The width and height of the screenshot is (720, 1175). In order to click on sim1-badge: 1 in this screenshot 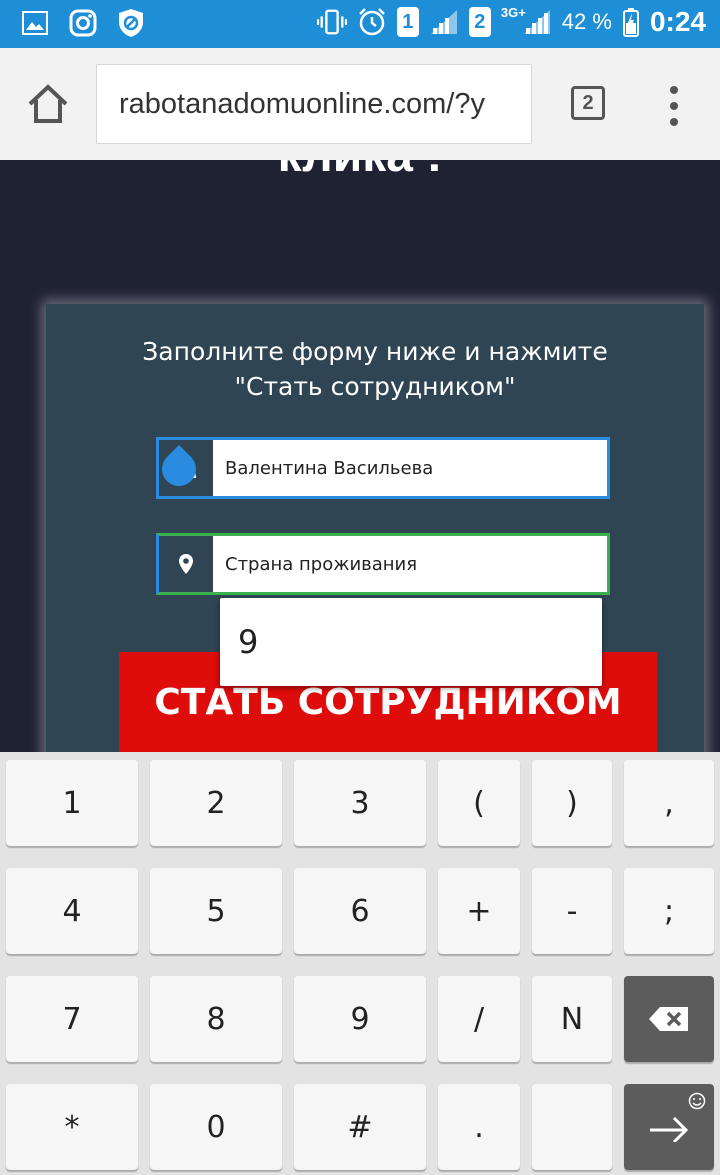, I will do `click(407, 22)`.